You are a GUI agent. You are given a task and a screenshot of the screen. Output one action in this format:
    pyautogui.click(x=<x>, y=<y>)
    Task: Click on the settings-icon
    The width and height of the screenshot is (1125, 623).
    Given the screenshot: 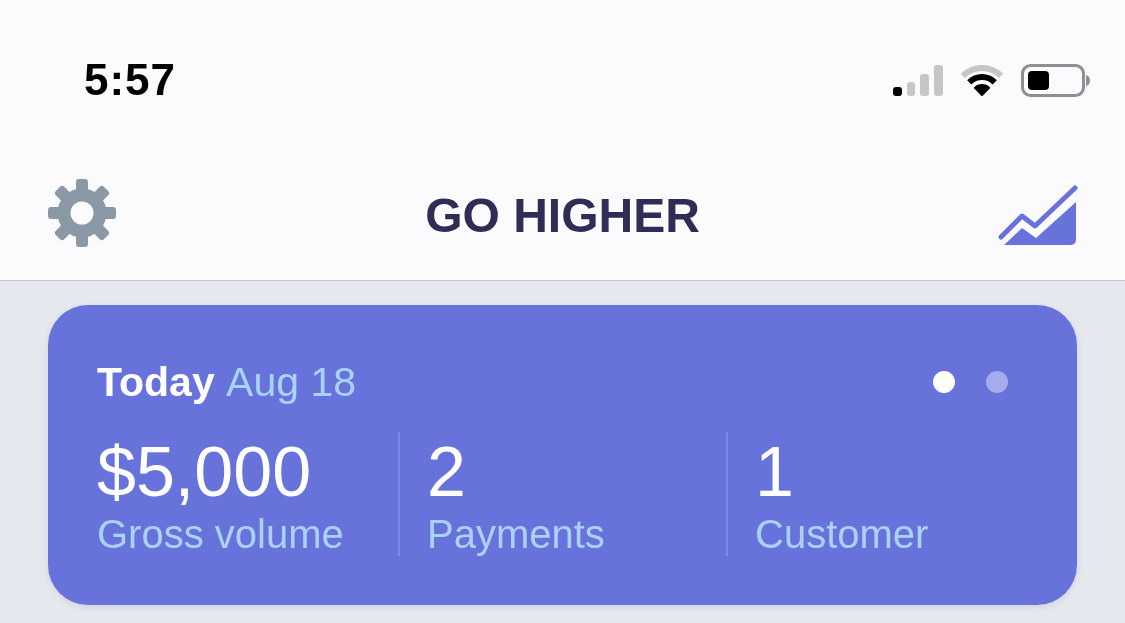 What is the action you would take?
    pyautogui.click(x=82, y=213)
    